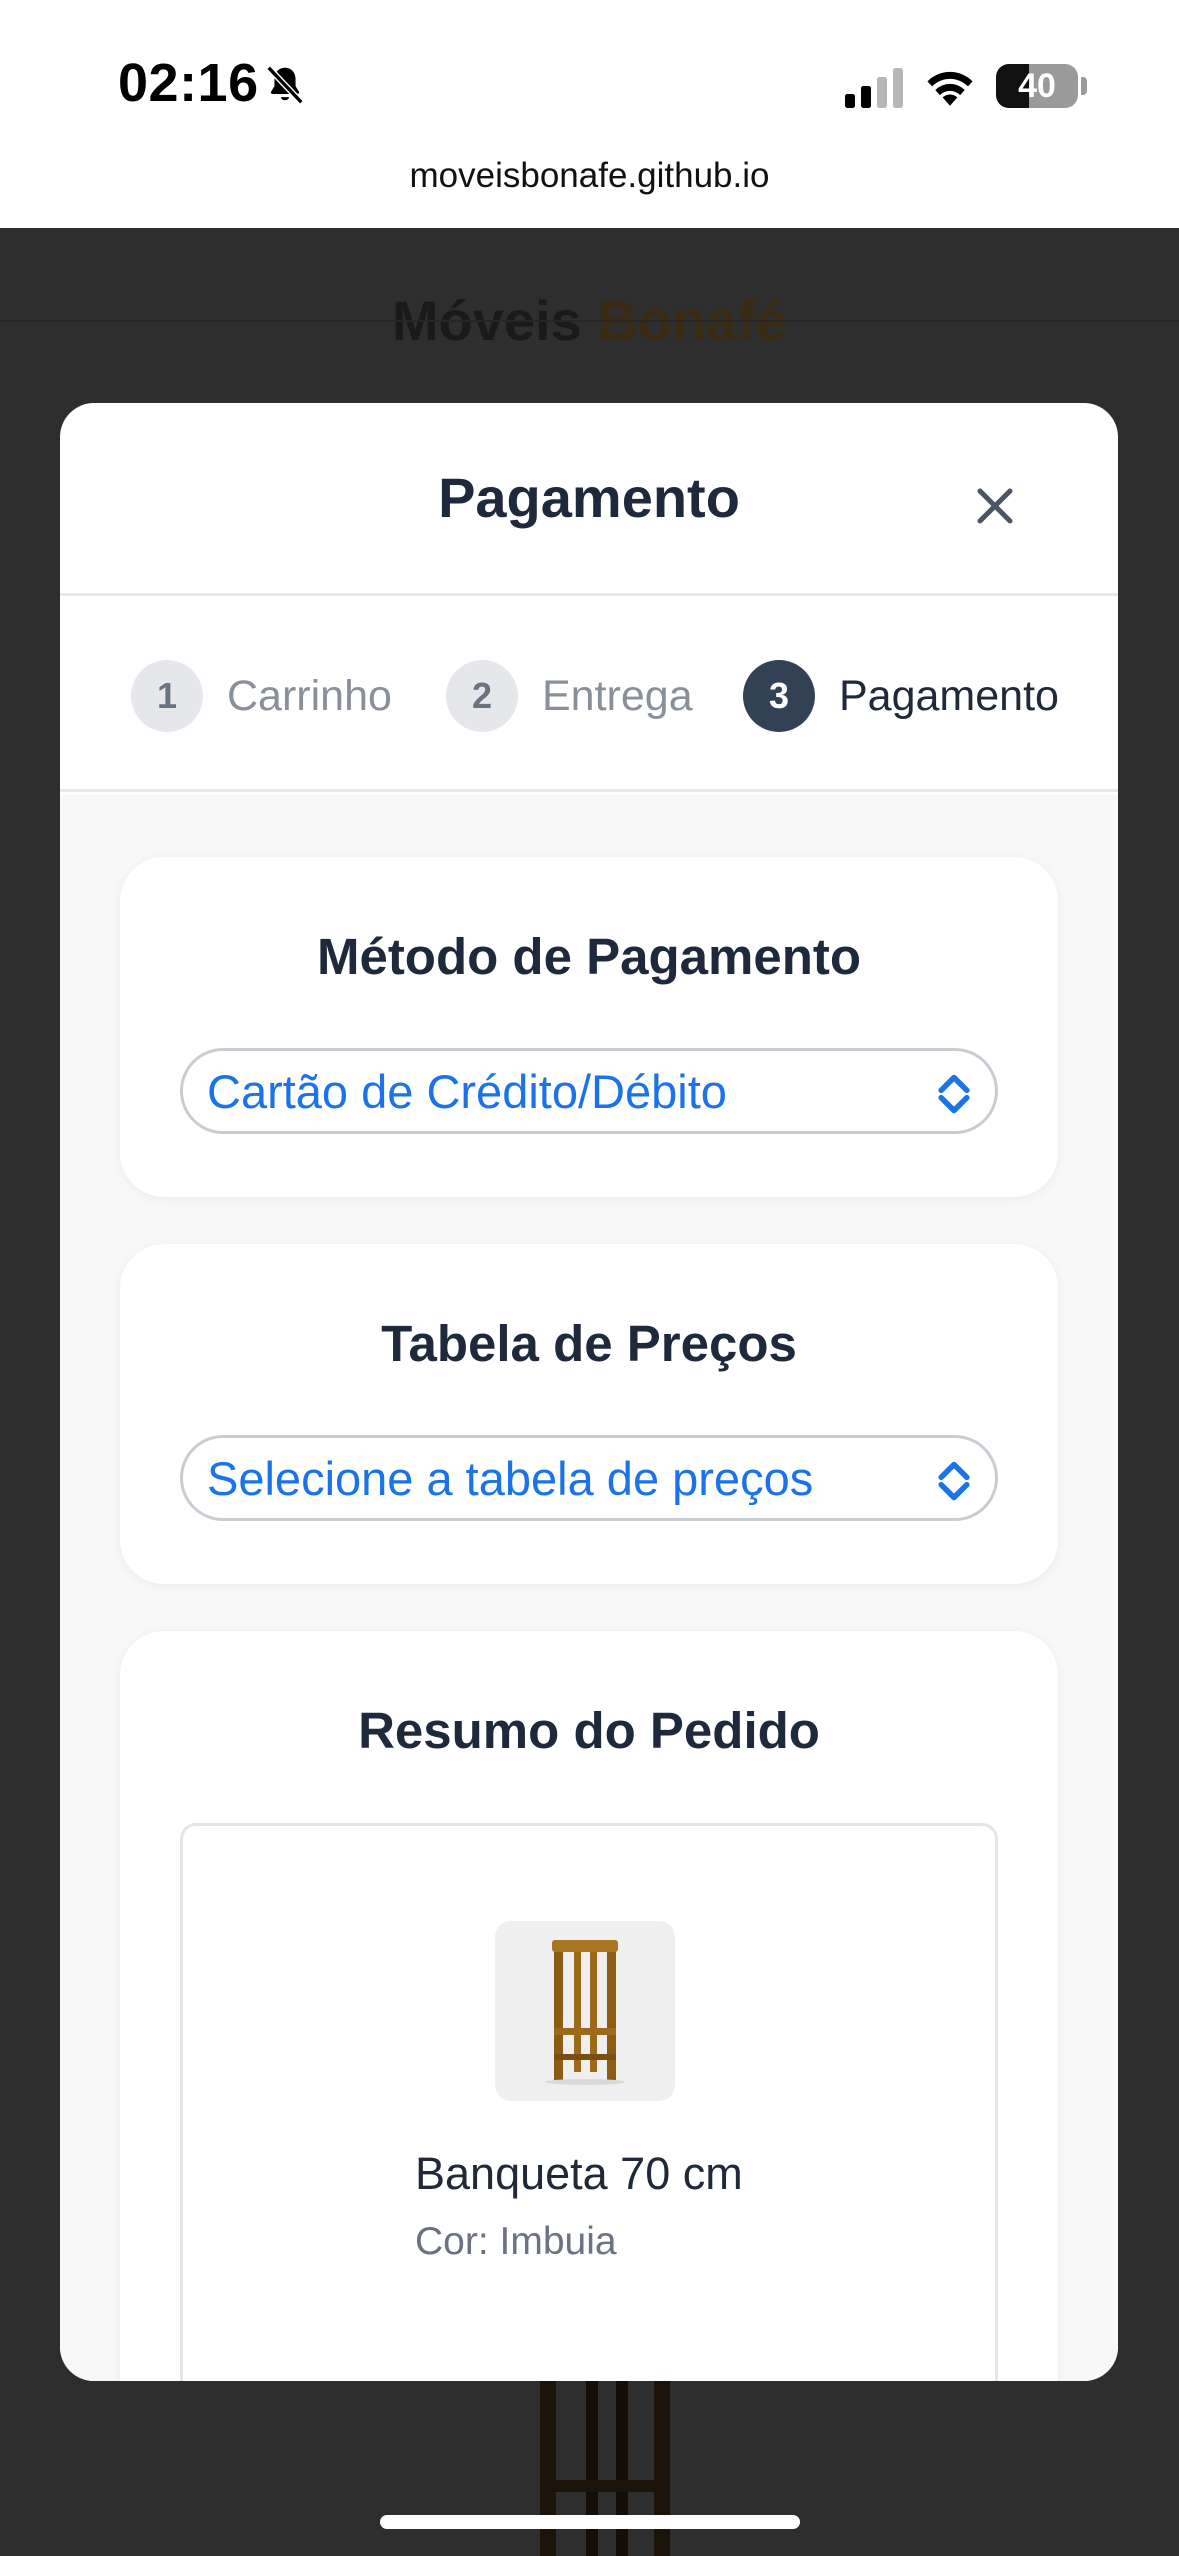  What do you see at coordinates (467, 1091) in the screenshot?
I see `payment-method-value: Cartão de Crédito/Débito` at bounding box center [467, 1091].